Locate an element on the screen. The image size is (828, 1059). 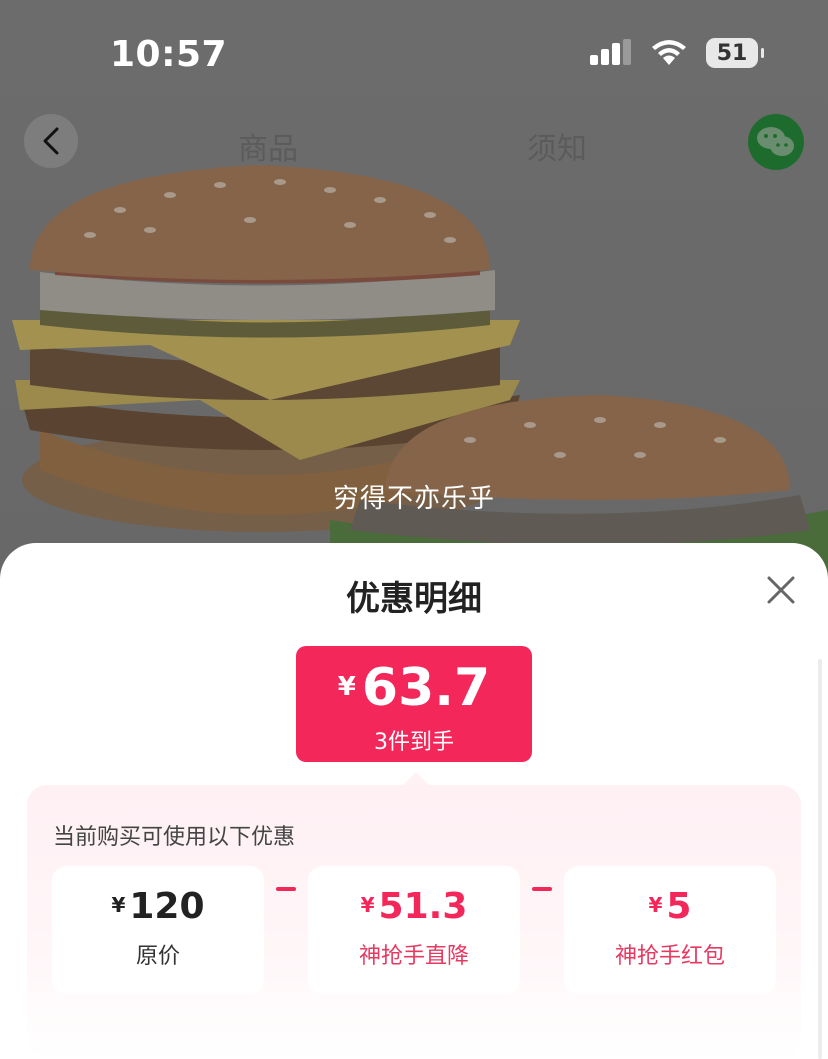
direct-discount-amount: 51.3 is located at coordinates (423, 906).